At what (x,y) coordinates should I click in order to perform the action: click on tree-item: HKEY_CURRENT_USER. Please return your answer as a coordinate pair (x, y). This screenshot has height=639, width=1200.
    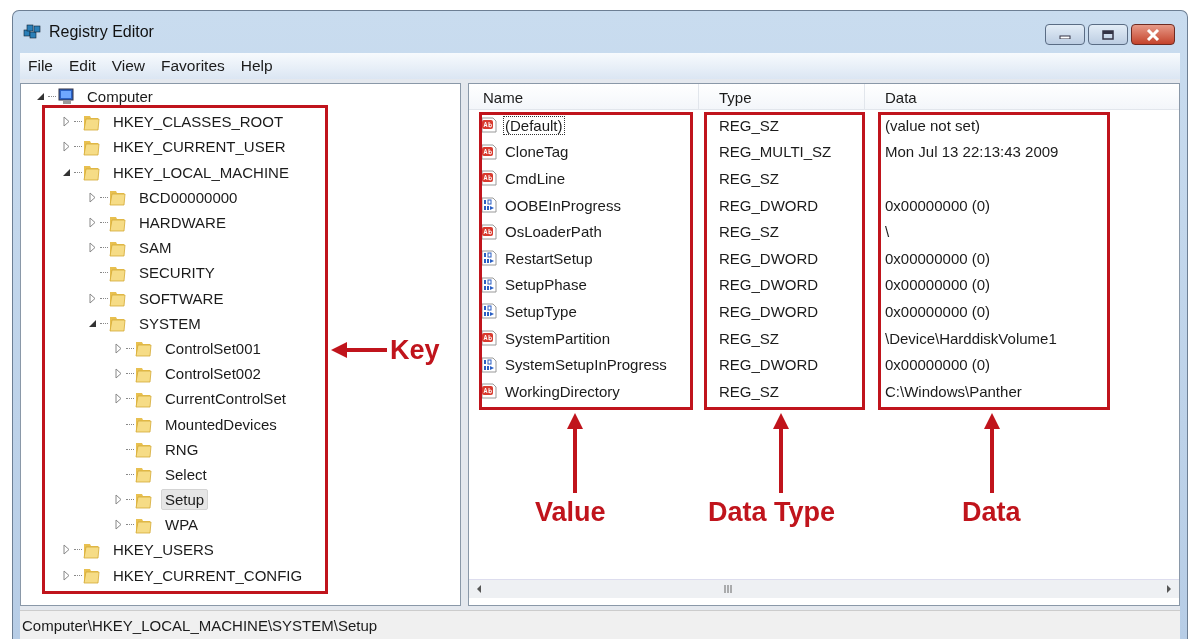
    Looking at the image, I should click on (199, 147).